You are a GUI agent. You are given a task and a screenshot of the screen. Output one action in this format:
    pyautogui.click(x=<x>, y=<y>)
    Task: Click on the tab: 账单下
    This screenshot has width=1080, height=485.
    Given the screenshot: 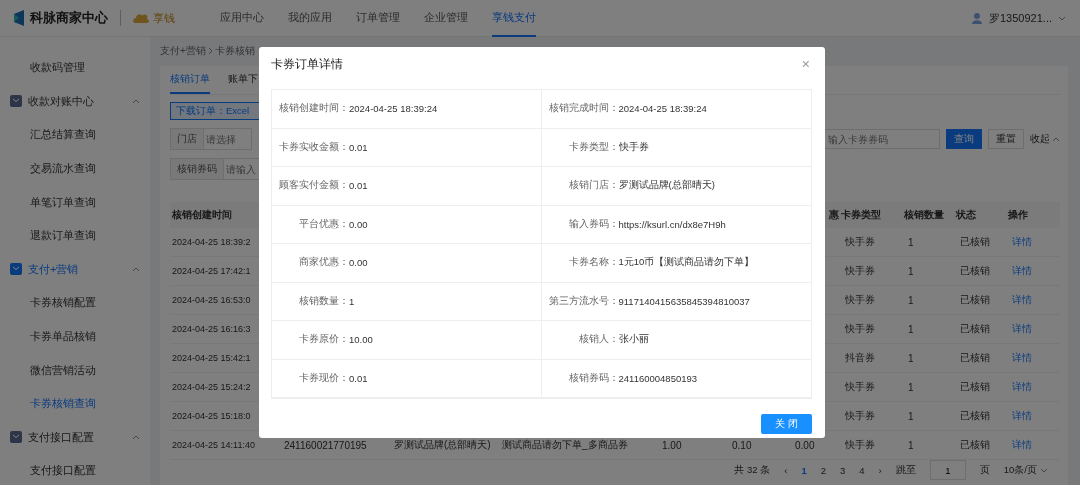 What is the action you would take?
    pyautogui.click(x=243, y=80)
    